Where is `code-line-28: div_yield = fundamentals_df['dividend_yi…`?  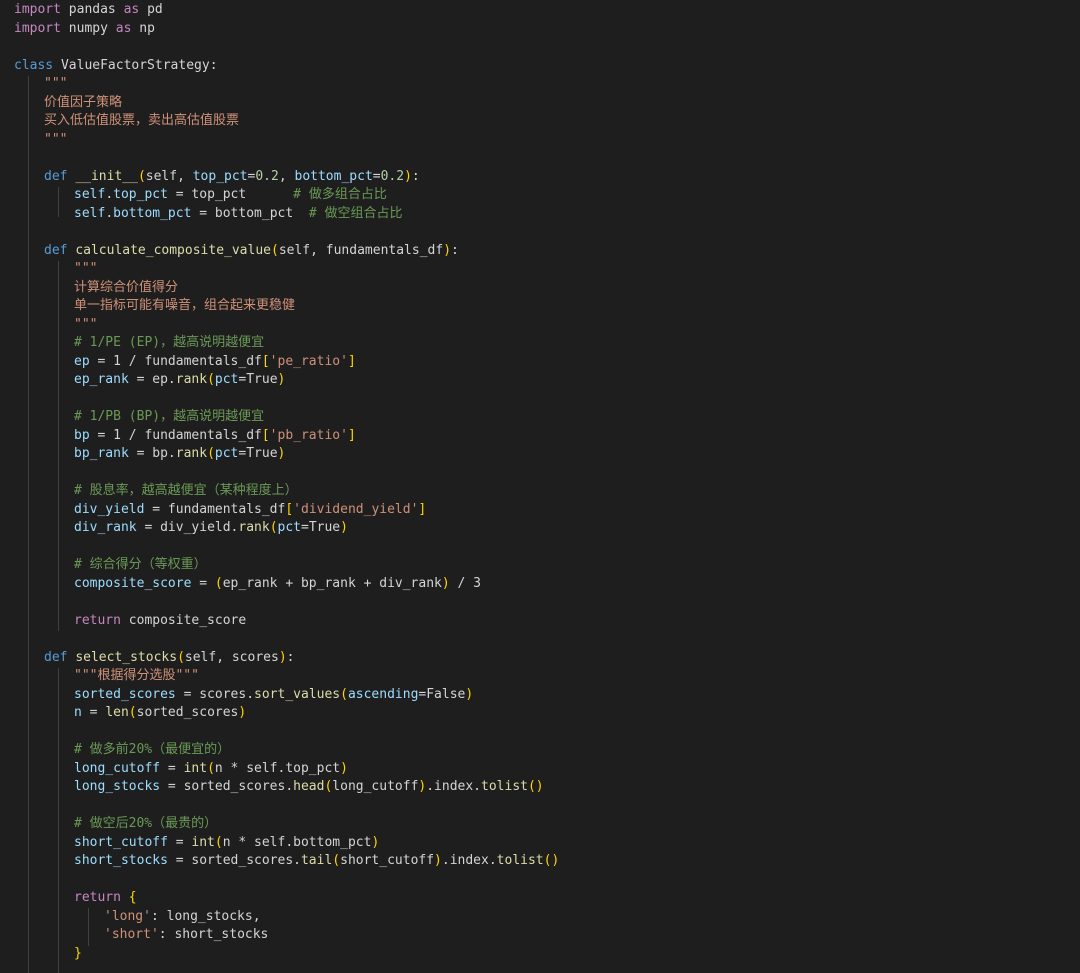 code-line-28: div_yield = fundamentals_df['dividend_yi… is located at coordinates (250, 510).